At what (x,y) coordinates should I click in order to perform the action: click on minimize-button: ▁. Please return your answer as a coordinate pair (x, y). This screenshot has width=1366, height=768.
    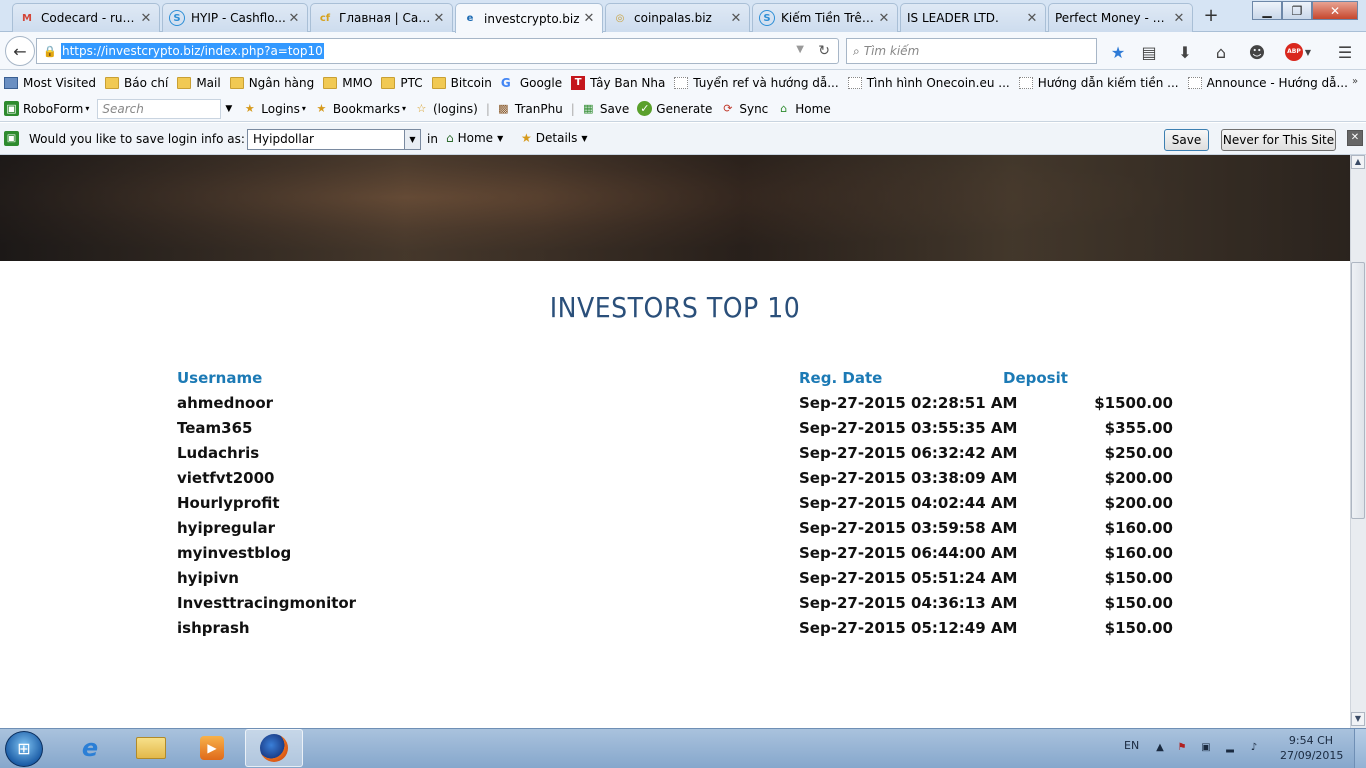
    Looking at the image, I should click on (1267, 10).